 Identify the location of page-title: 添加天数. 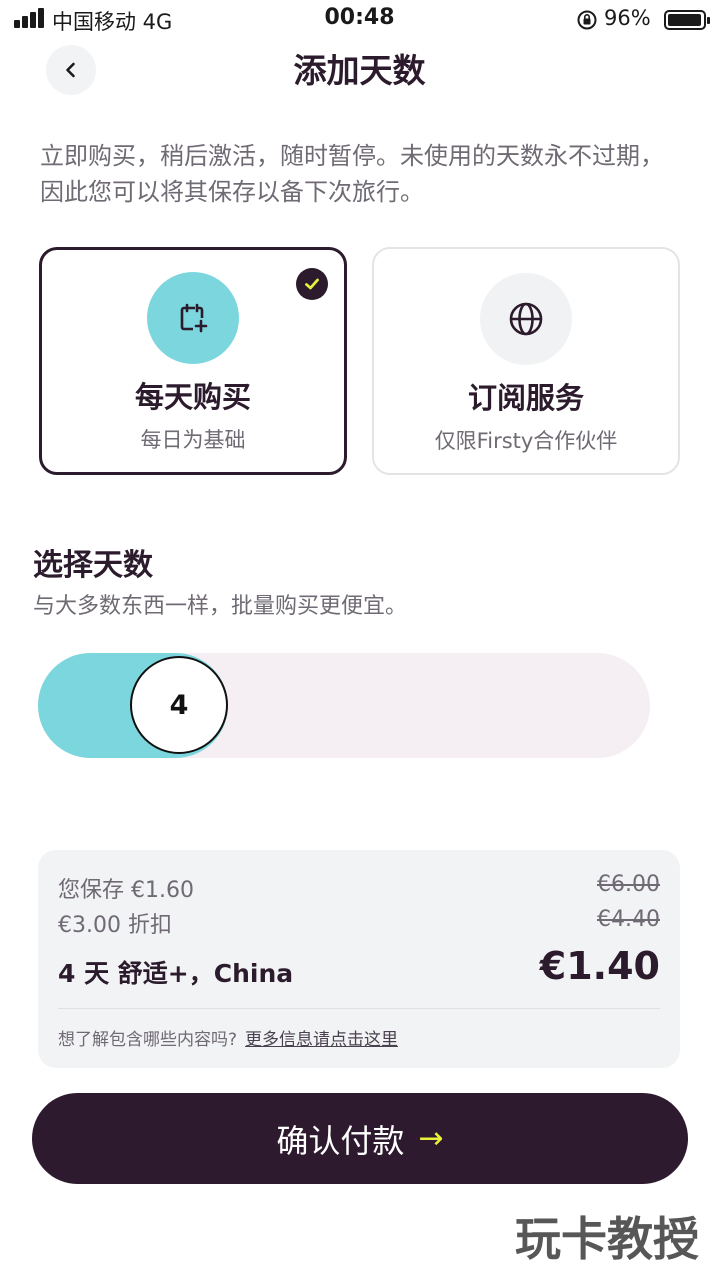
(359, 70).